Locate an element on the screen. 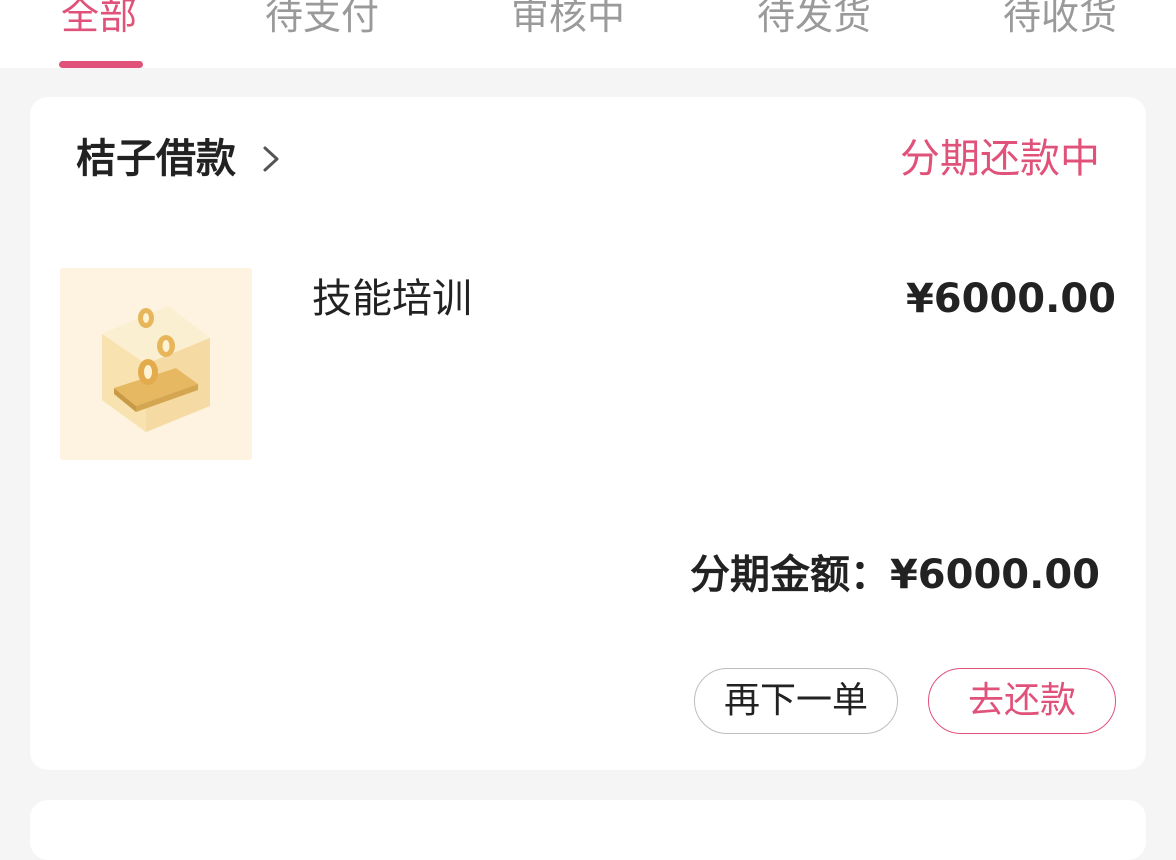 The height and width of the screenshot is (860, 1176). tab-pending-shipment: 待发货 is located at coordinates (814, 23).